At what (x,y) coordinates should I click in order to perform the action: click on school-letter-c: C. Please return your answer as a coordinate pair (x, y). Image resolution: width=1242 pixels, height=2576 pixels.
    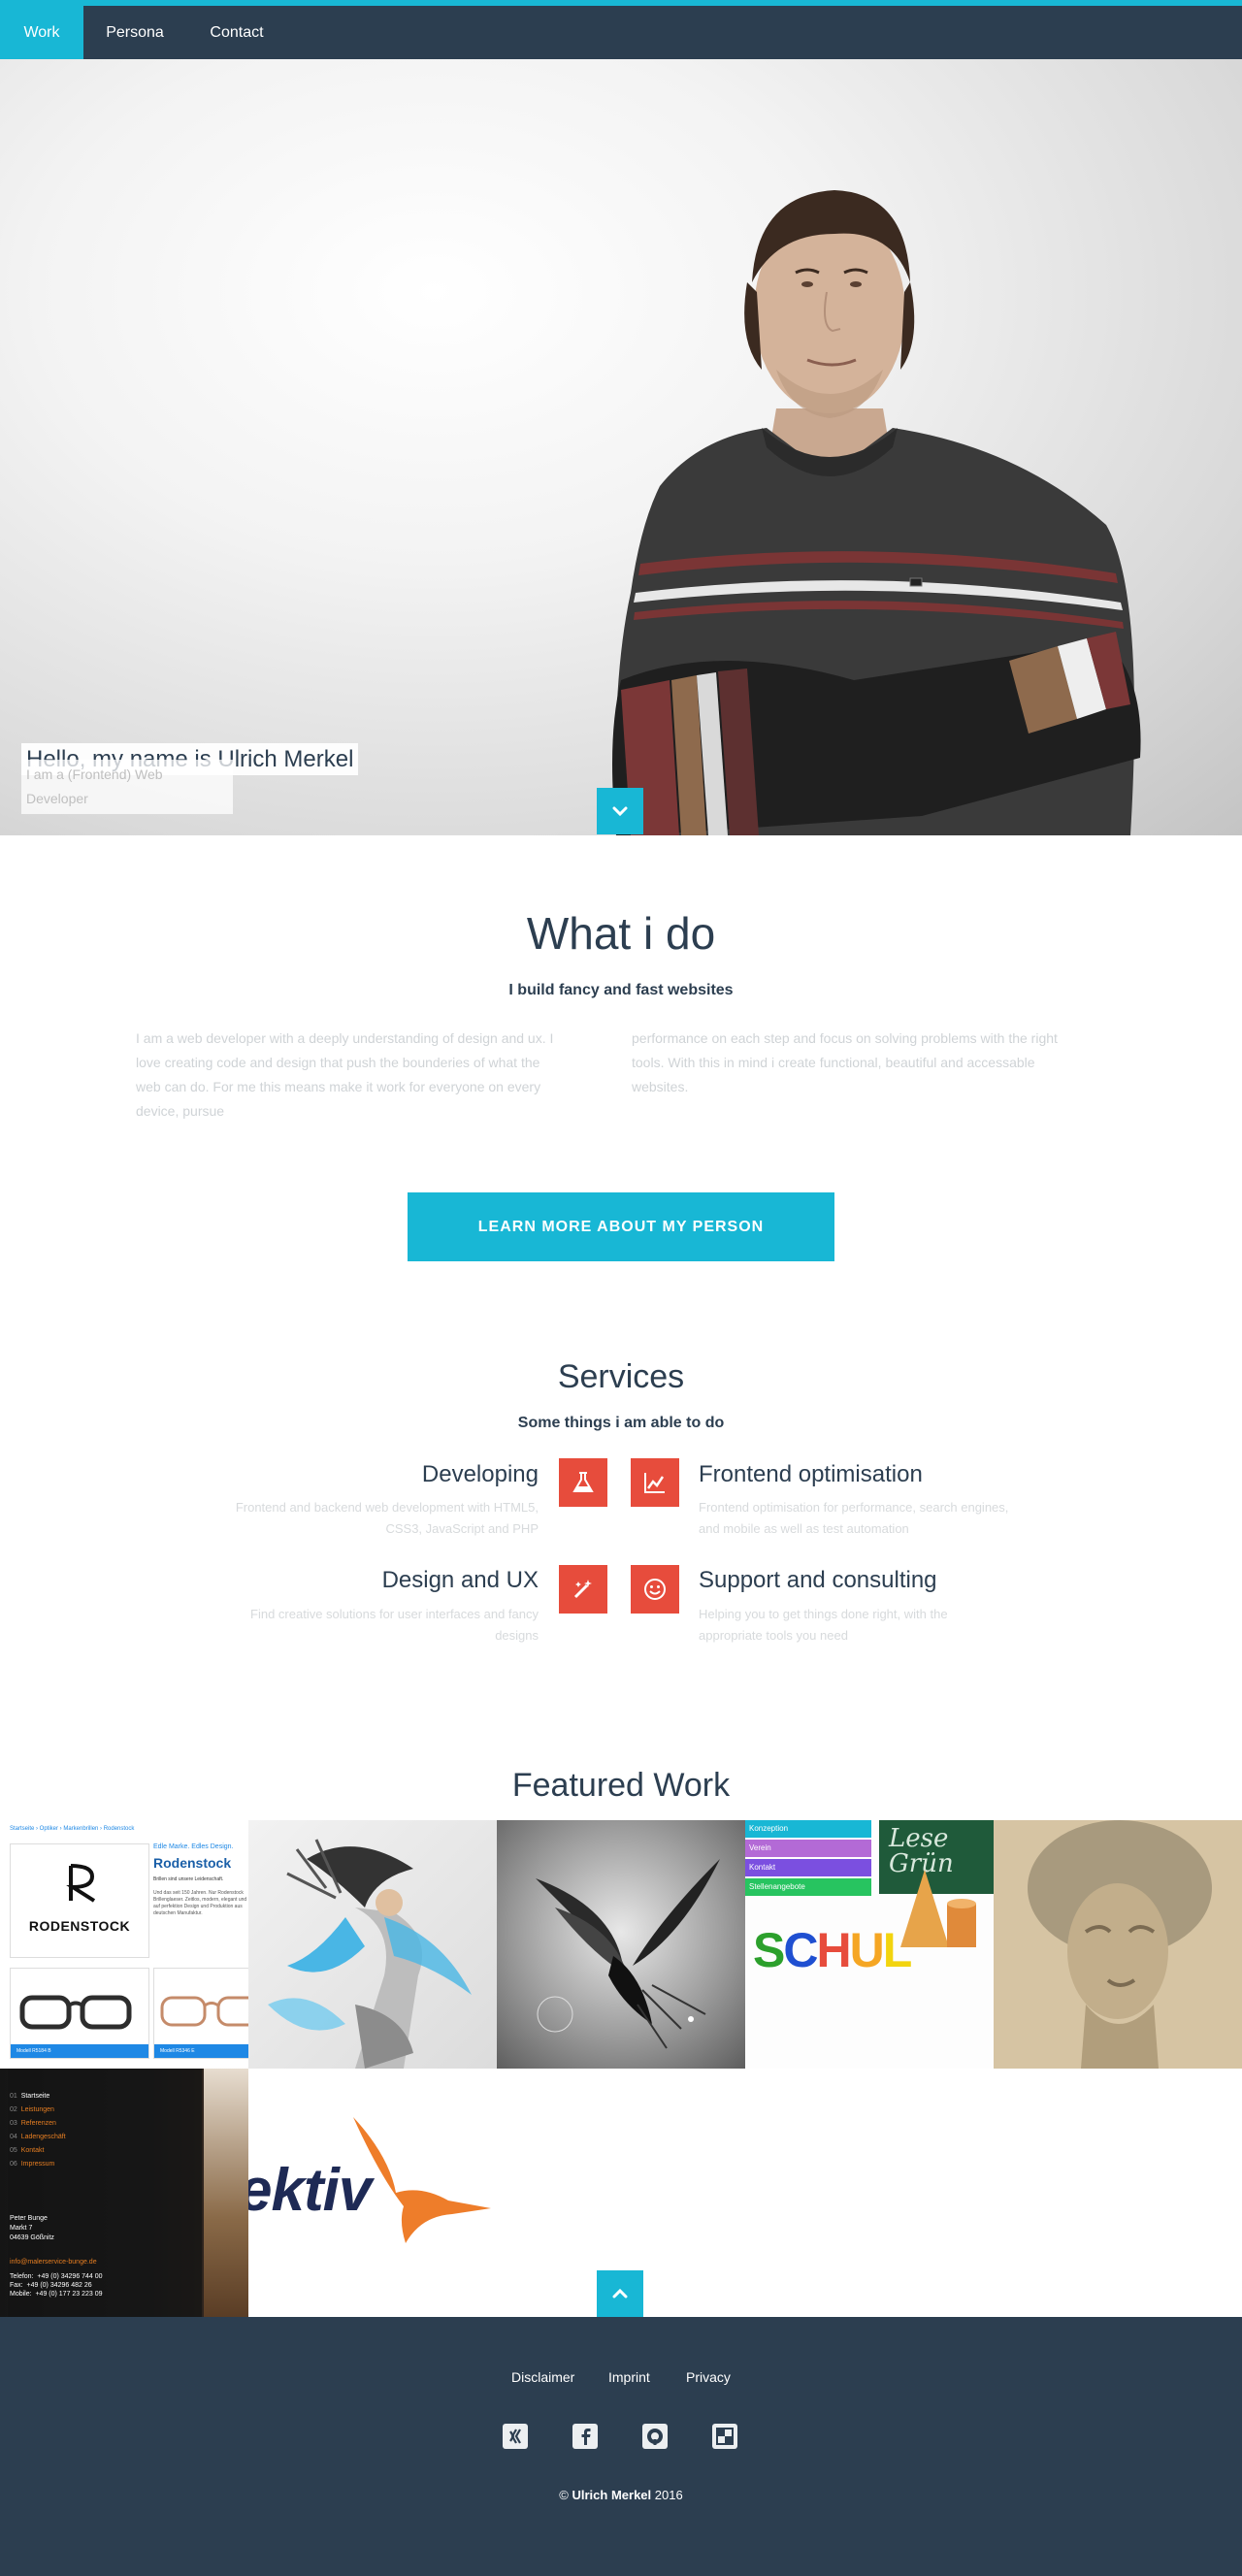
    Looking at the image, I should click on (800, 1950).